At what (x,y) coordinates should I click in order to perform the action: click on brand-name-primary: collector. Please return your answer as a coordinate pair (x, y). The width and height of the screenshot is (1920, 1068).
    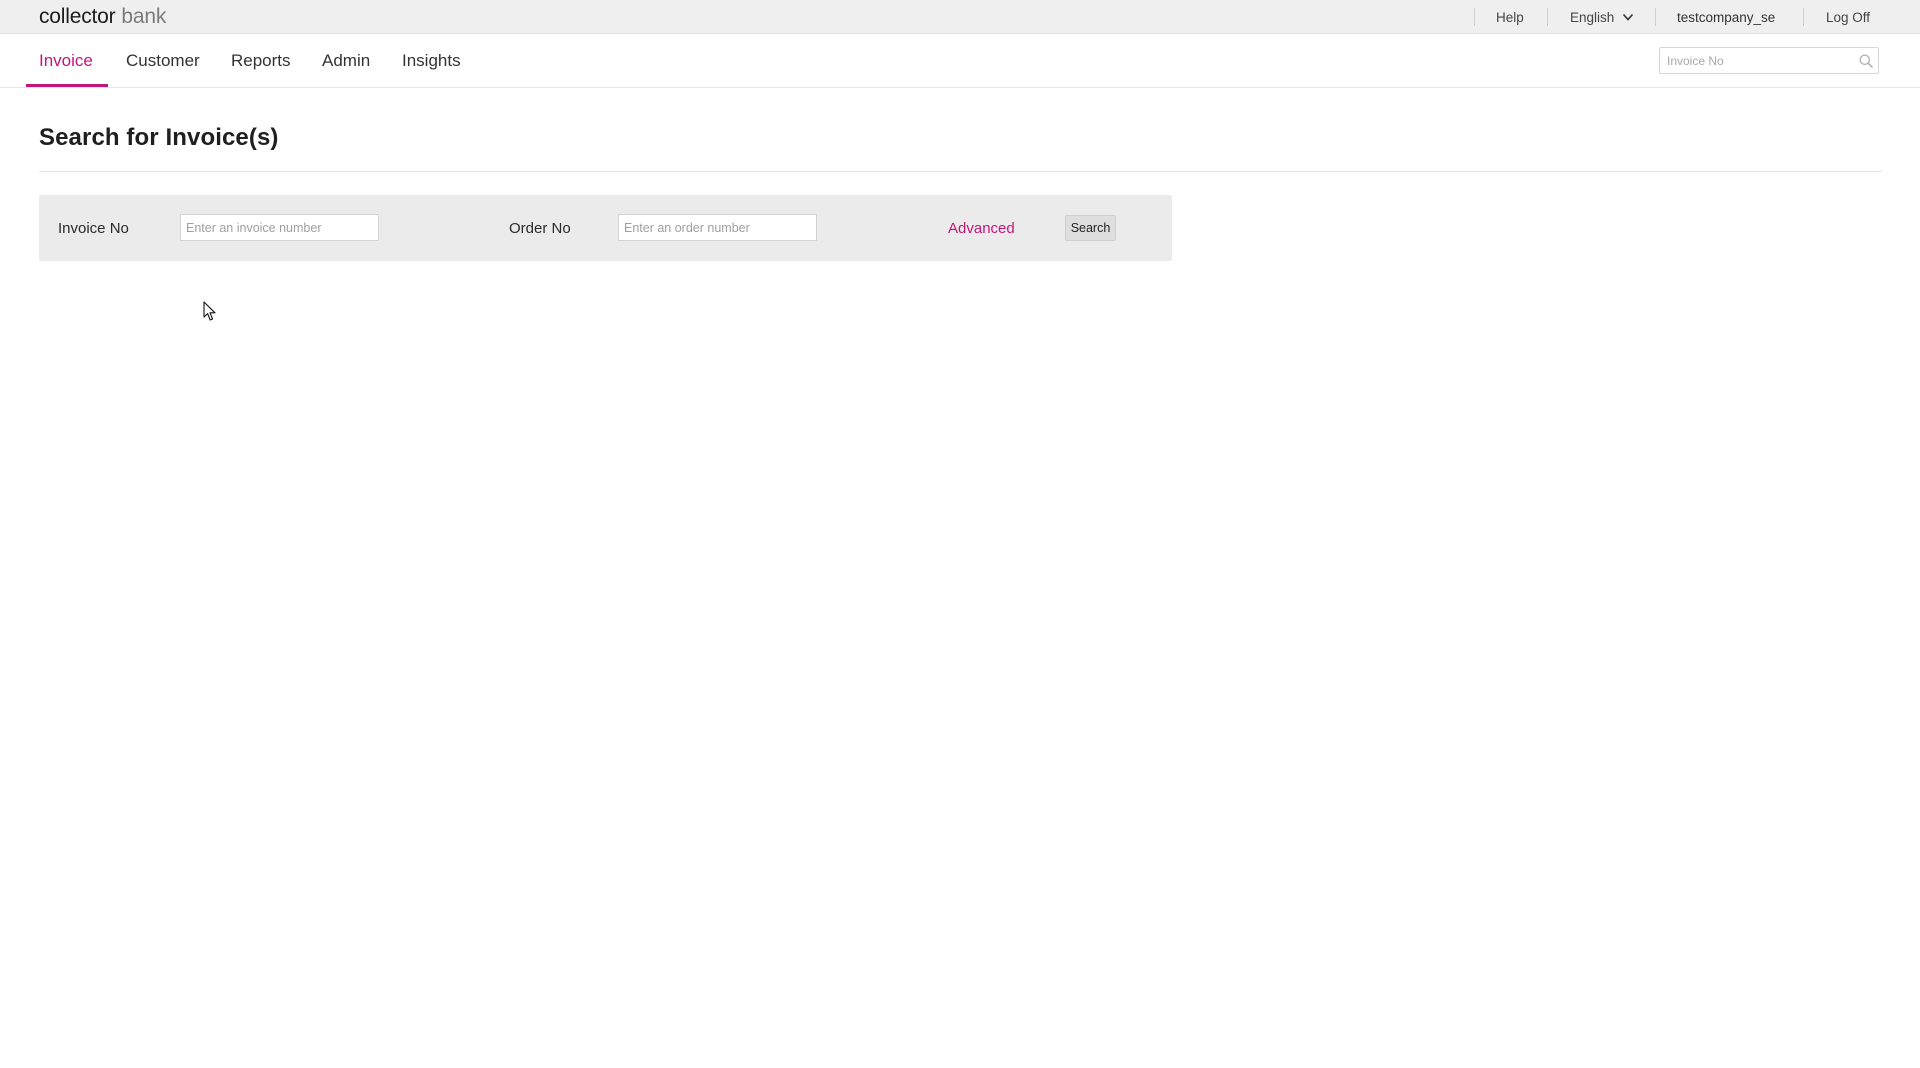
    Looking at the image, I should click on (77, 16).